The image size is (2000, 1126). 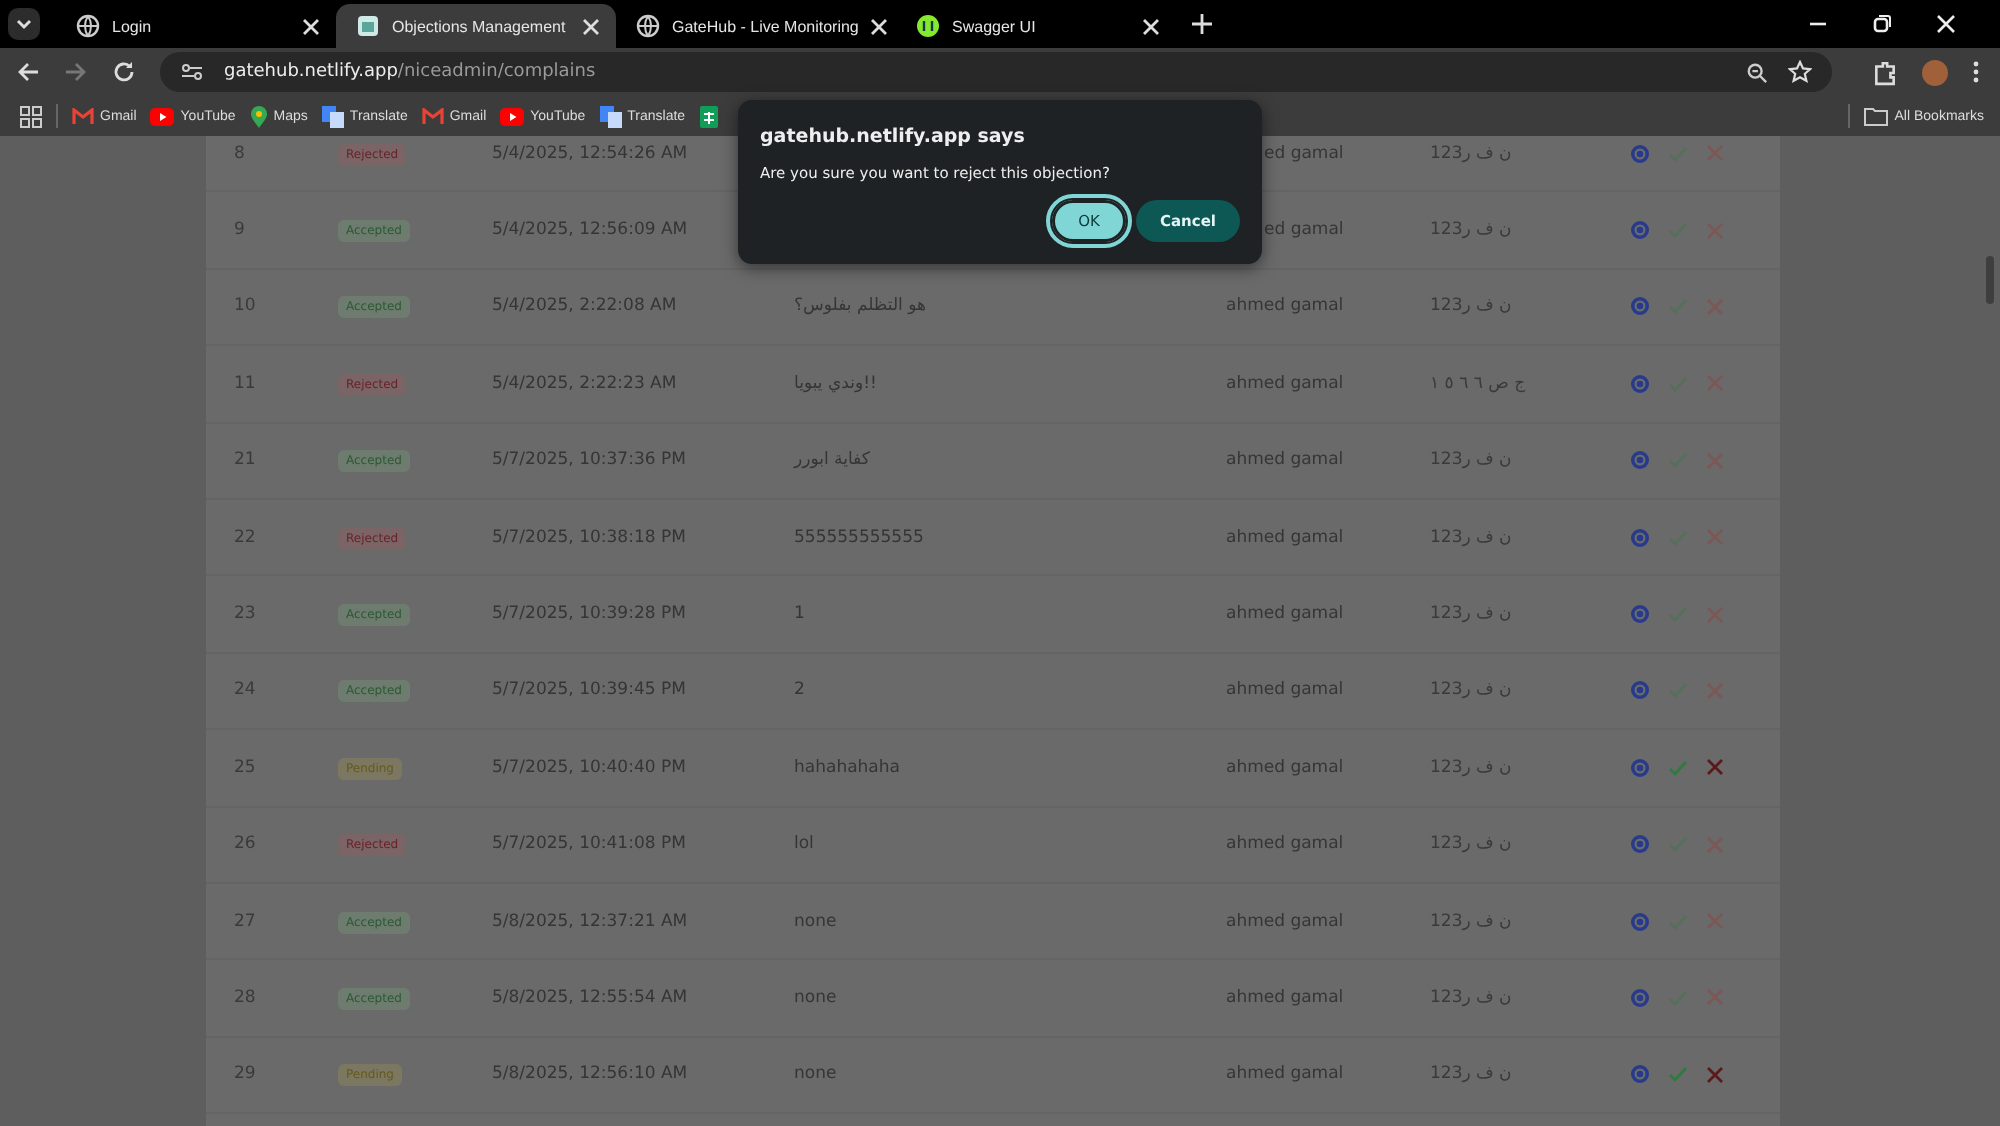 I want to click on restore-icon, so click(x=1882, y=24).